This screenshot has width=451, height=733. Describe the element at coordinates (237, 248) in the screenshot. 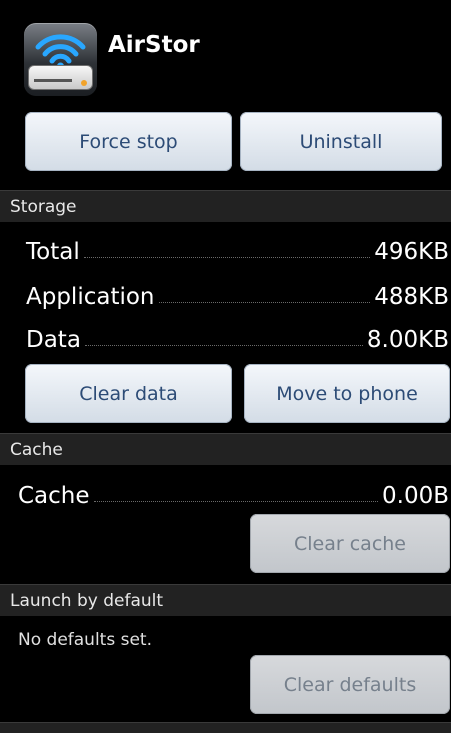

I see `storage-row-total: Total 496KB` at that location.